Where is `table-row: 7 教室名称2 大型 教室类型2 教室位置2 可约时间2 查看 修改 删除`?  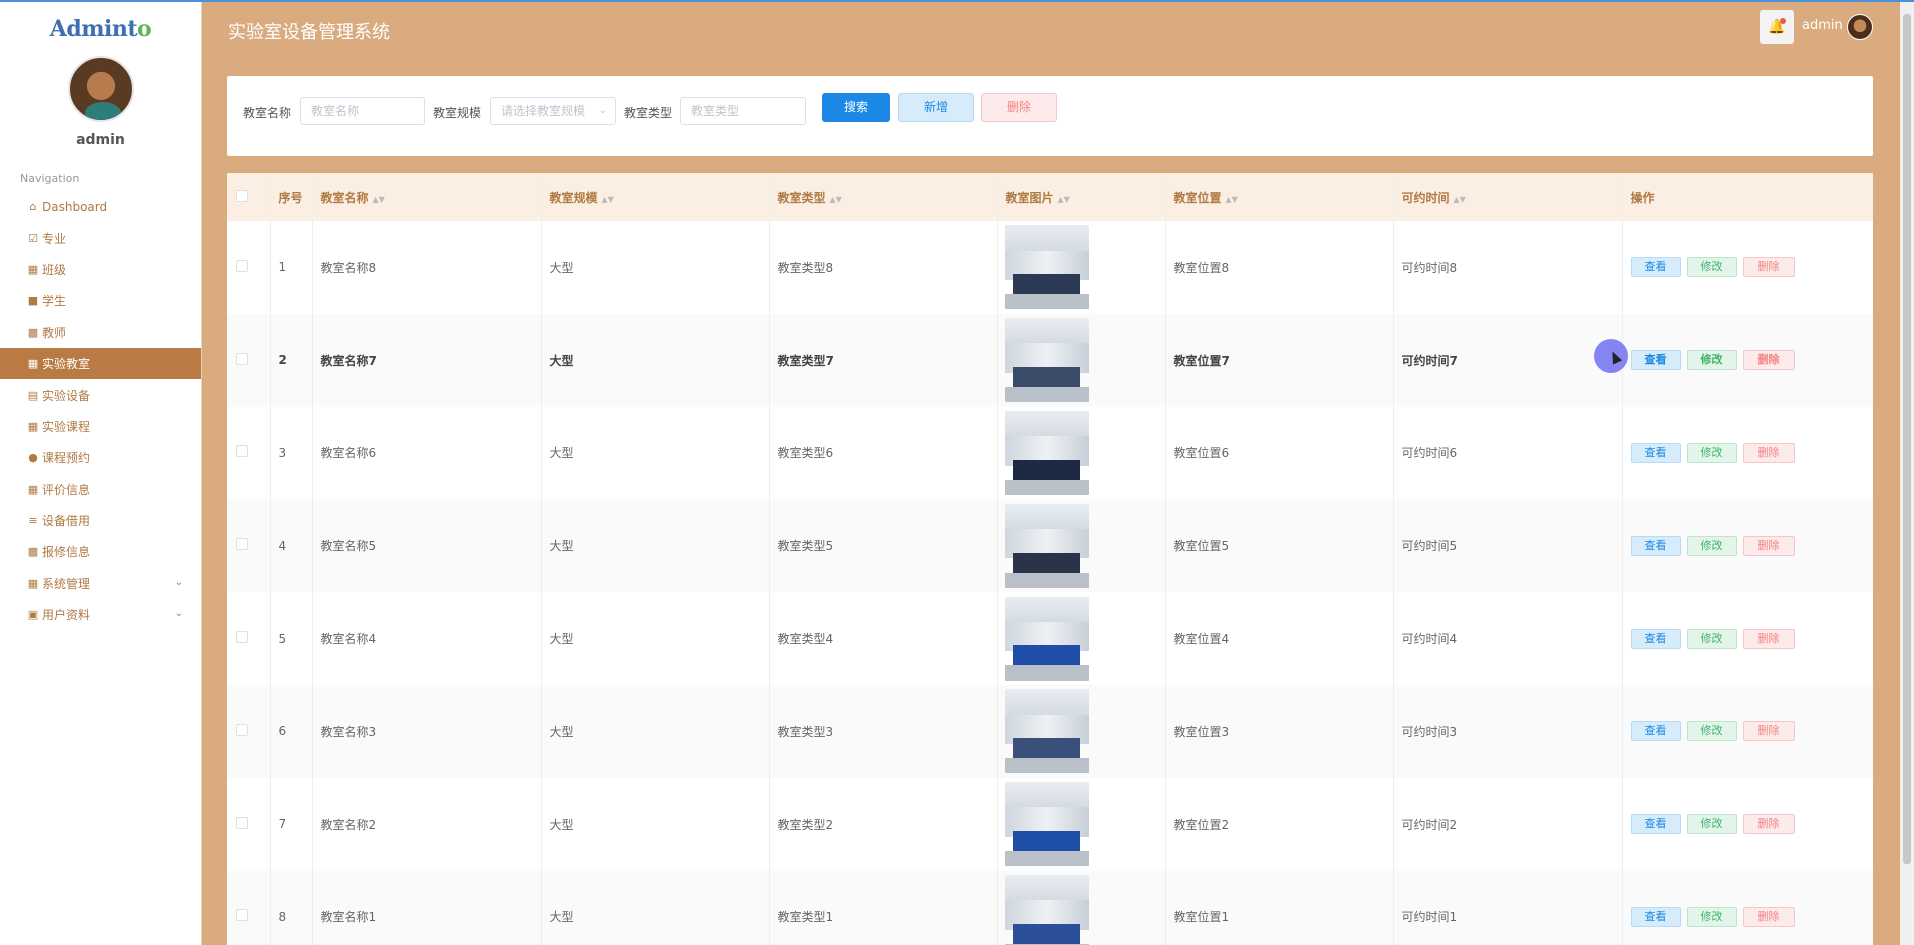
table-row: 7 教室名称2 大型 教室类型2 教室位置2 可约时间2 查看 修改 删除 is located at coordinates (1050, 824).